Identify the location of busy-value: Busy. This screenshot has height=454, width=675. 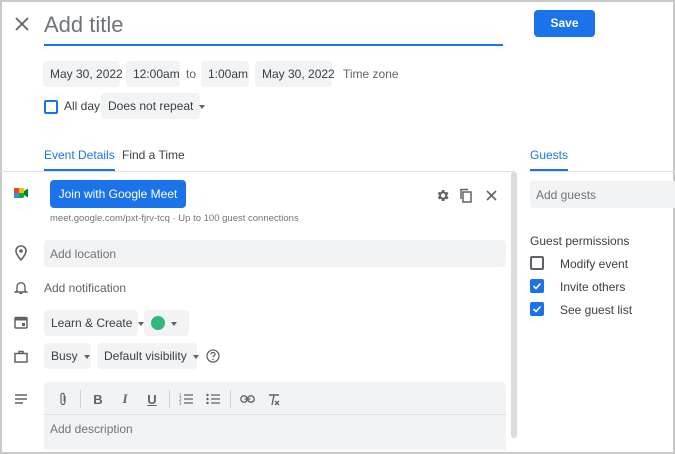
(64, 356).